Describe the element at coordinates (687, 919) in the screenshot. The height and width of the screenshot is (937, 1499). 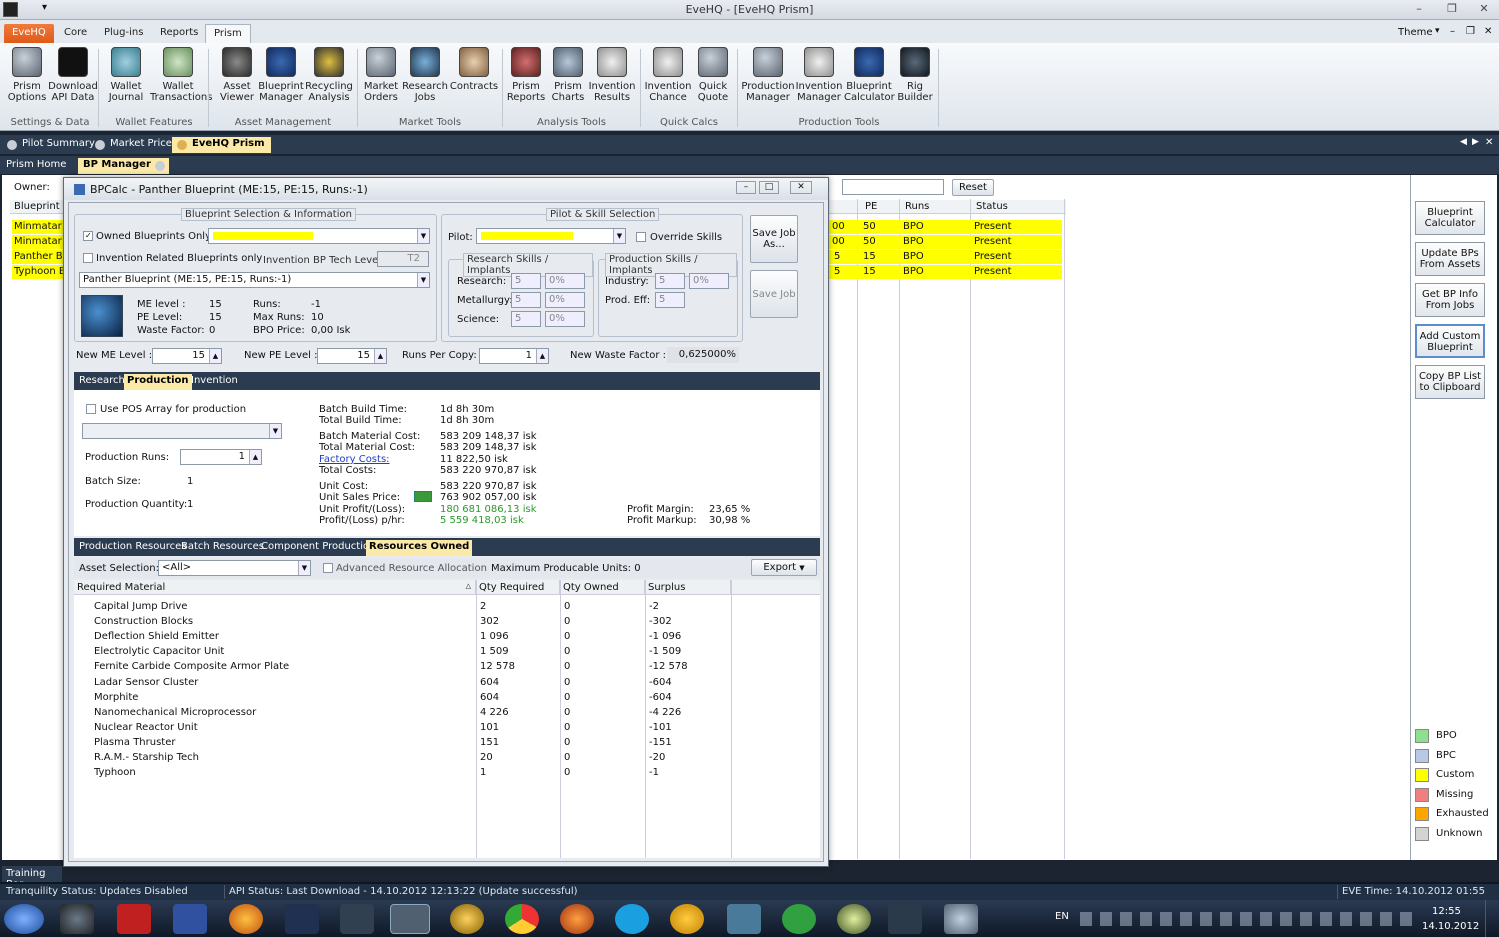
I see `avast-icon` at that location.